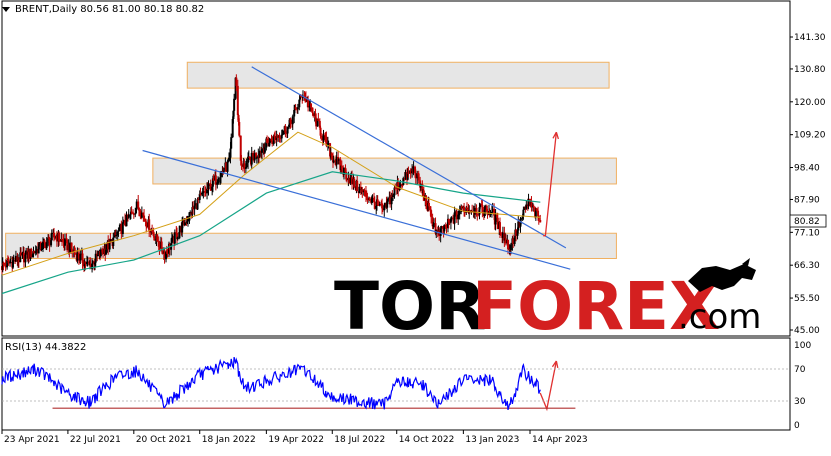 This screenshot has height=456, width=831. Describe the element at coordinates (560, 440) in the screenshot. I see `time-tick-label: 14 Apr 2023` at that location.